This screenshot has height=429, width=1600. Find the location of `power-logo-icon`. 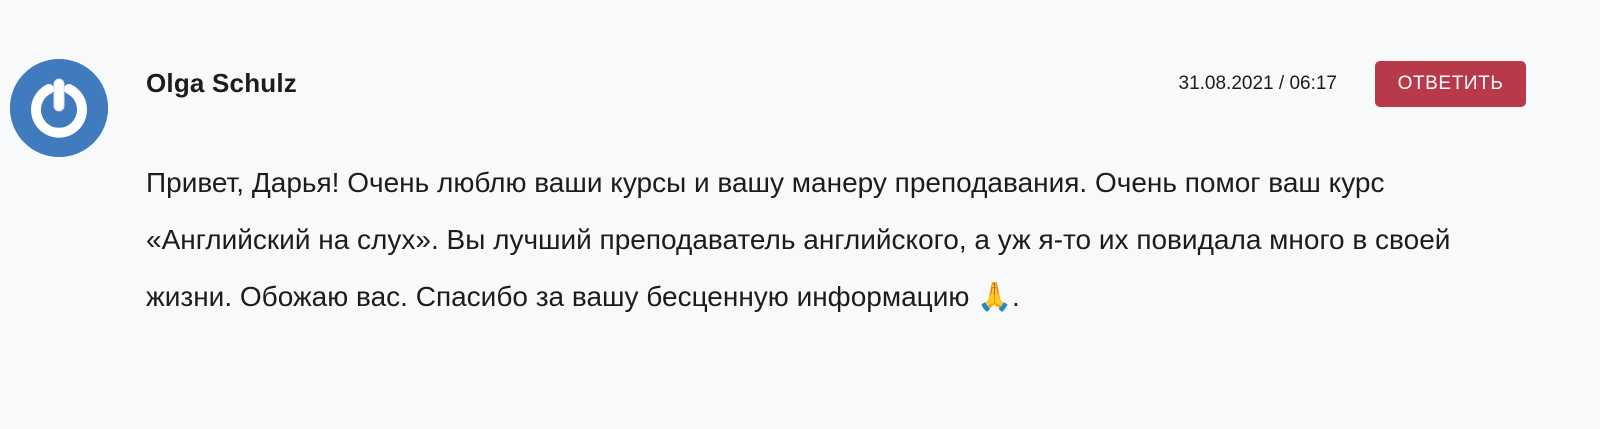

power-logo-icon is located at coordinates (59, 108).